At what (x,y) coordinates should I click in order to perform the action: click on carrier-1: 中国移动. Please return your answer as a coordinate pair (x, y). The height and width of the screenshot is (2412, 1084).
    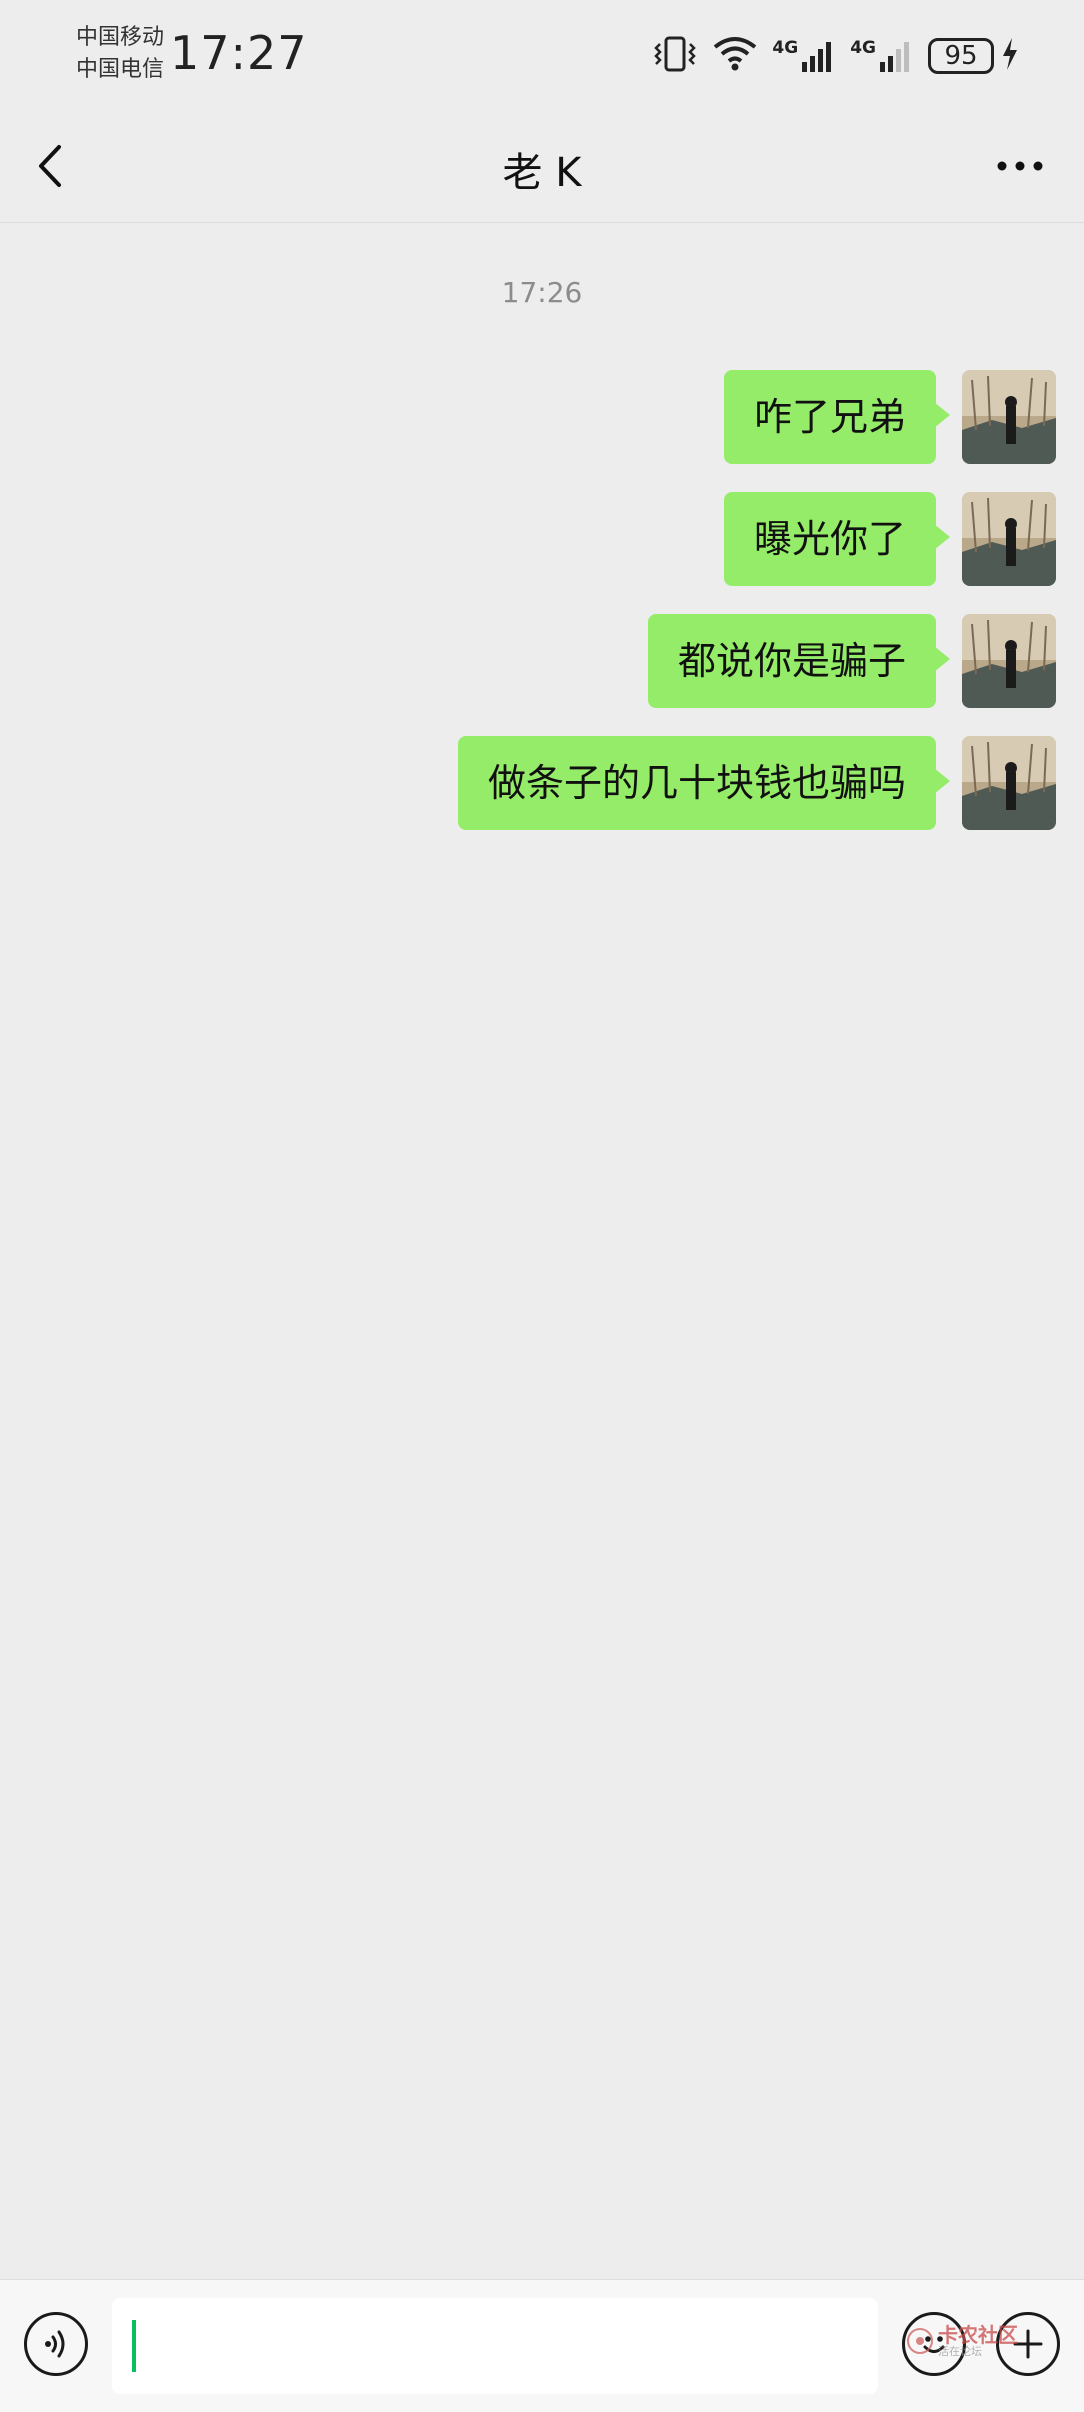
    Looking at the image, I should click on (120, 37).